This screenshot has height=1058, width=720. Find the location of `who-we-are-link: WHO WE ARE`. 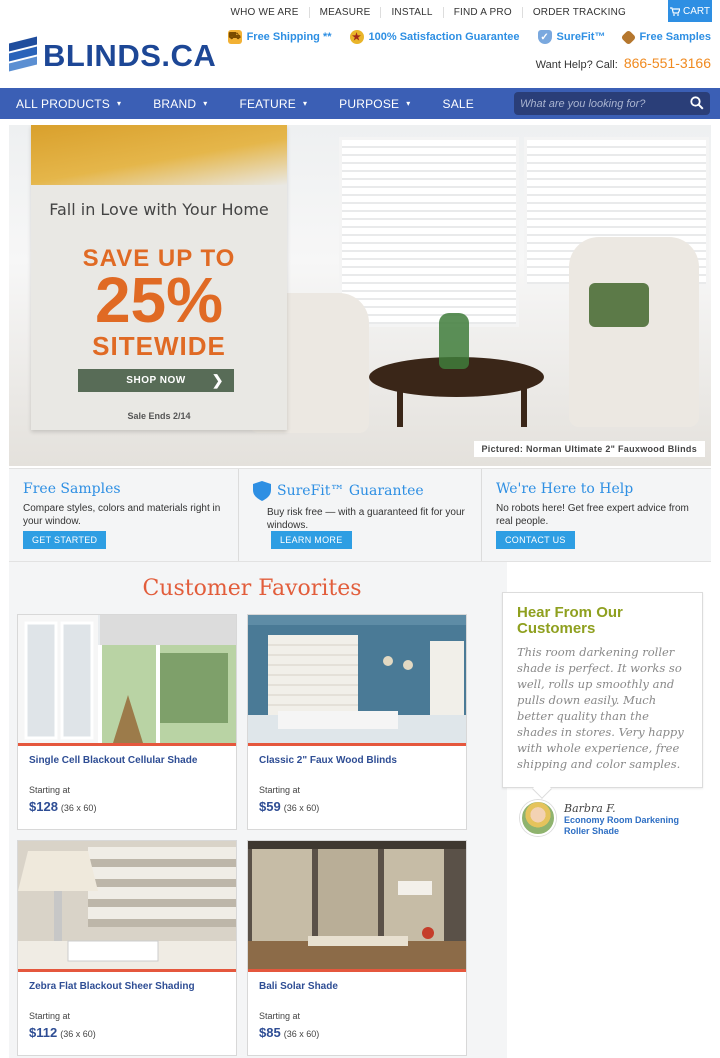

who-we-are-link: WHO WE ARE is located at coordinates (264, 12).